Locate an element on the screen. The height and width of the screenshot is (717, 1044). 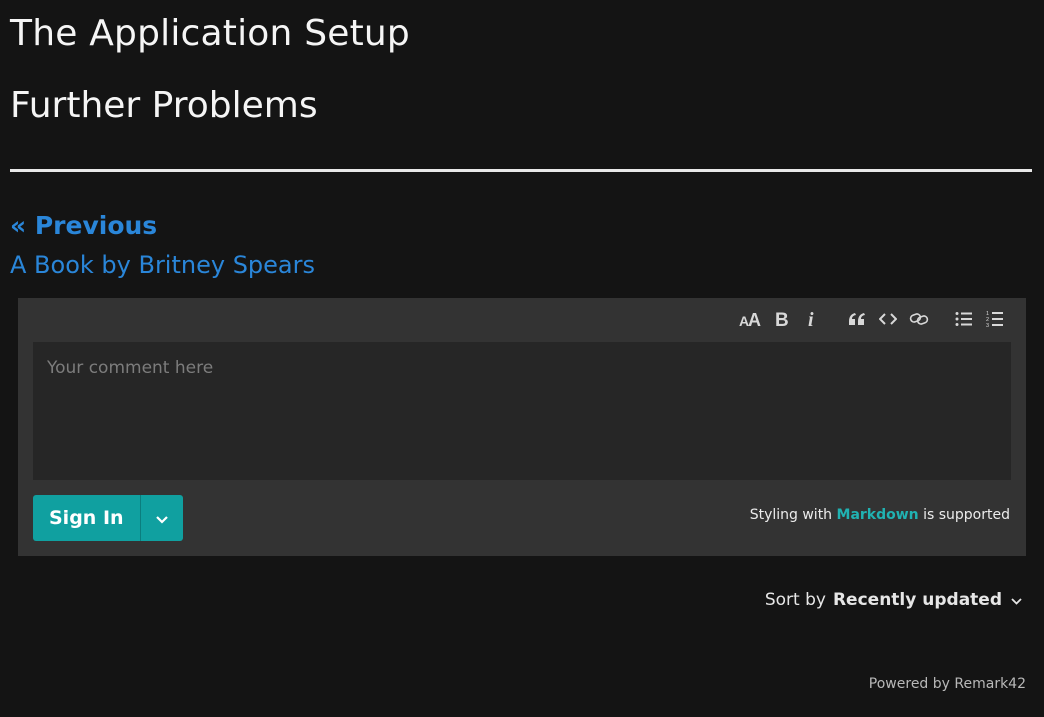
ordered-list-icon: 1 2 3 is located at coordinates (995, 319).